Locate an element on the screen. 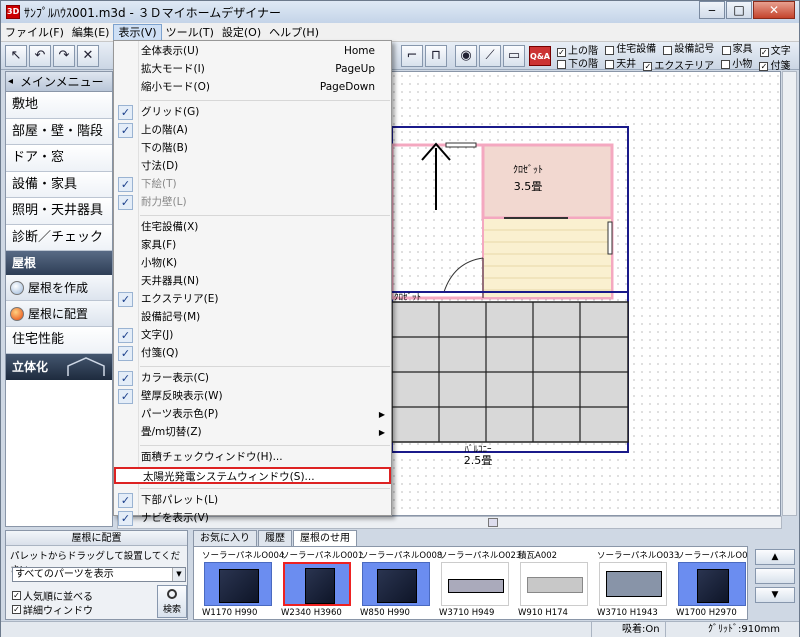 This screenshot has height=637, width=800. chk-upper-floor: ✓ 上の階 is located at coordinates (577, 52).